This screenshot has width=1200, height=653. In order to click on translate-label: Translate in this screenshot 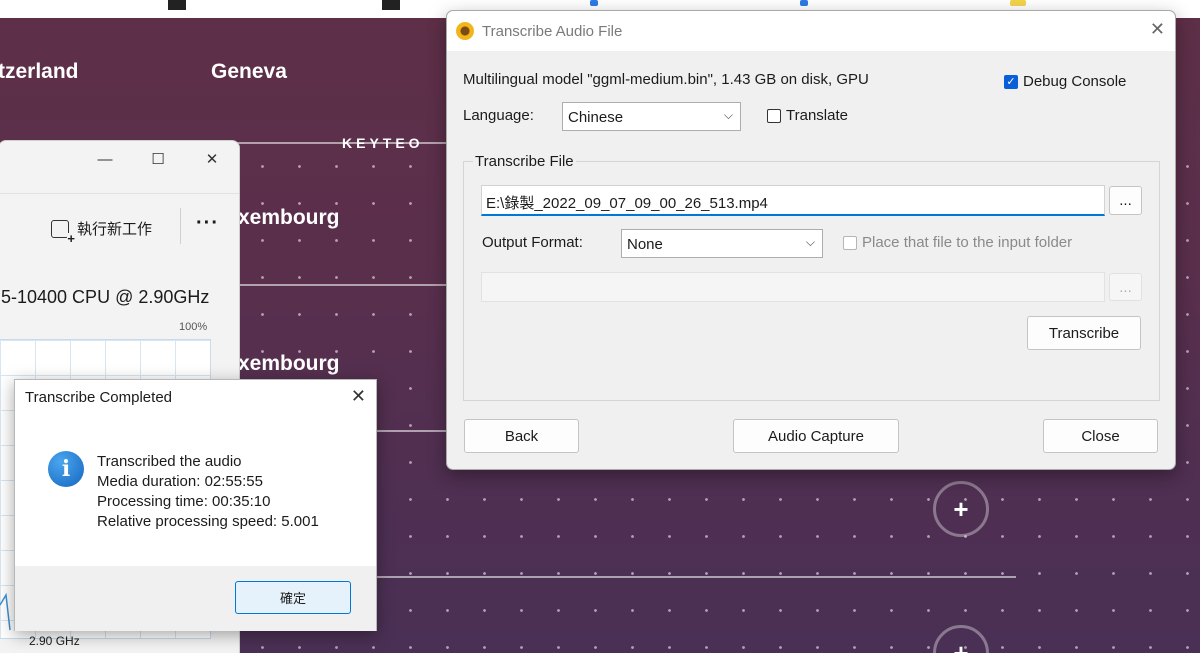, I will do `click(817, 115)`.